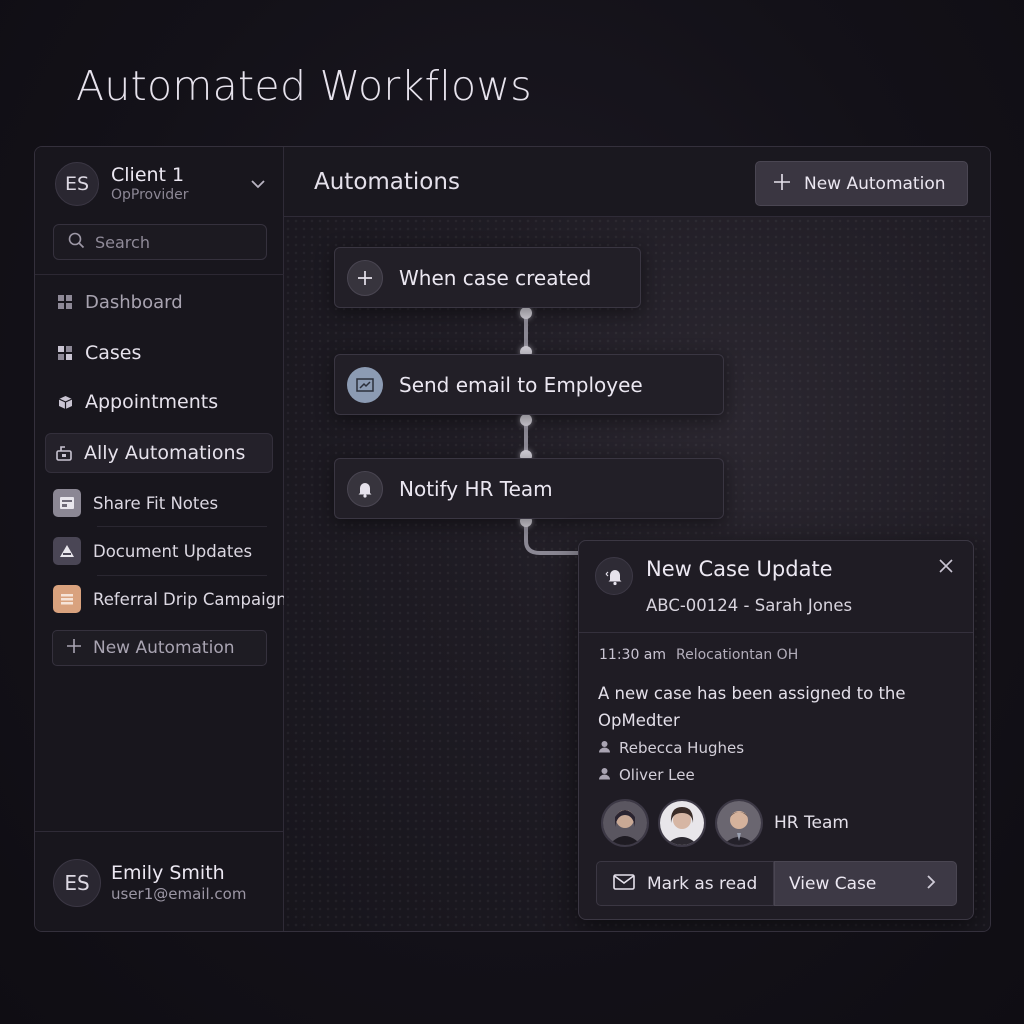 This screenshot has width=1024, height=1024. Describe the element at coordinates (737, 655) in the screenshot. I see `notification-location: Relocationtan OH` at that location.